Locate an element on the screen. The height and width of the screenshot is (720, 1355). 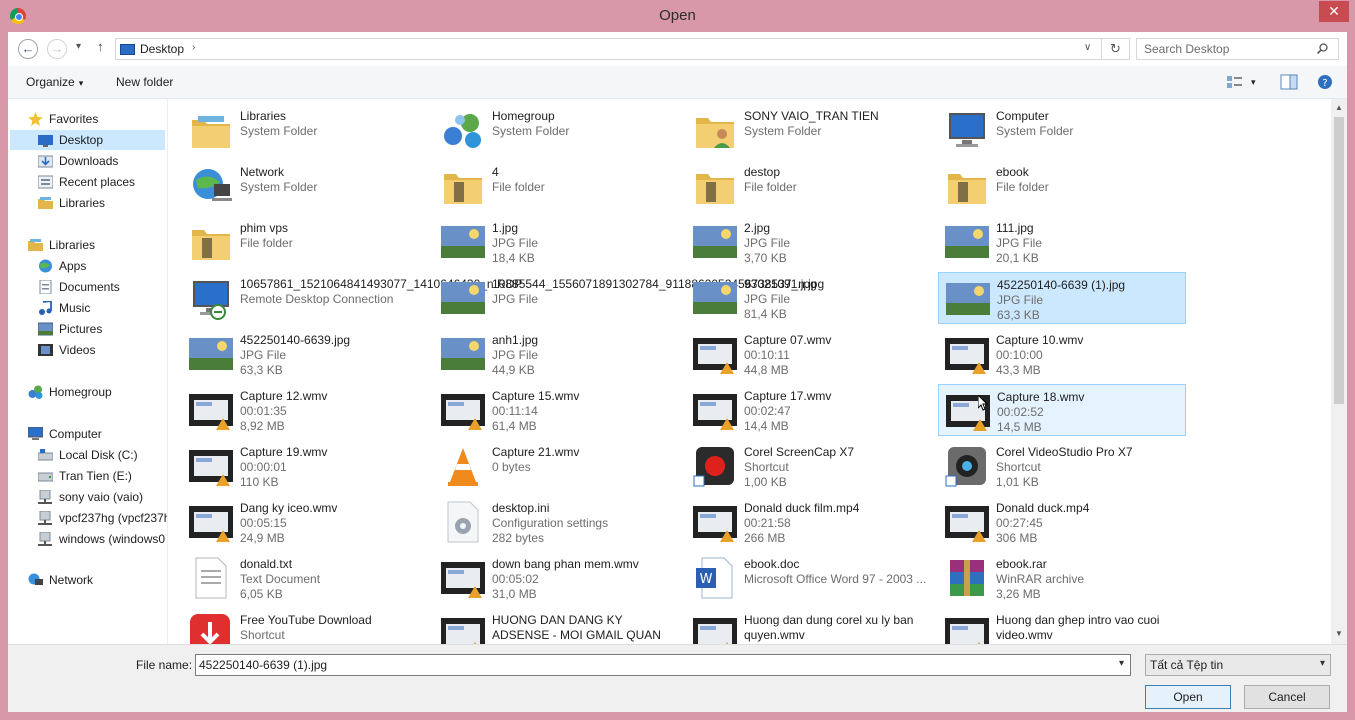
breadcrumb-desktop: Desktop is located at coordinates (162, 49).